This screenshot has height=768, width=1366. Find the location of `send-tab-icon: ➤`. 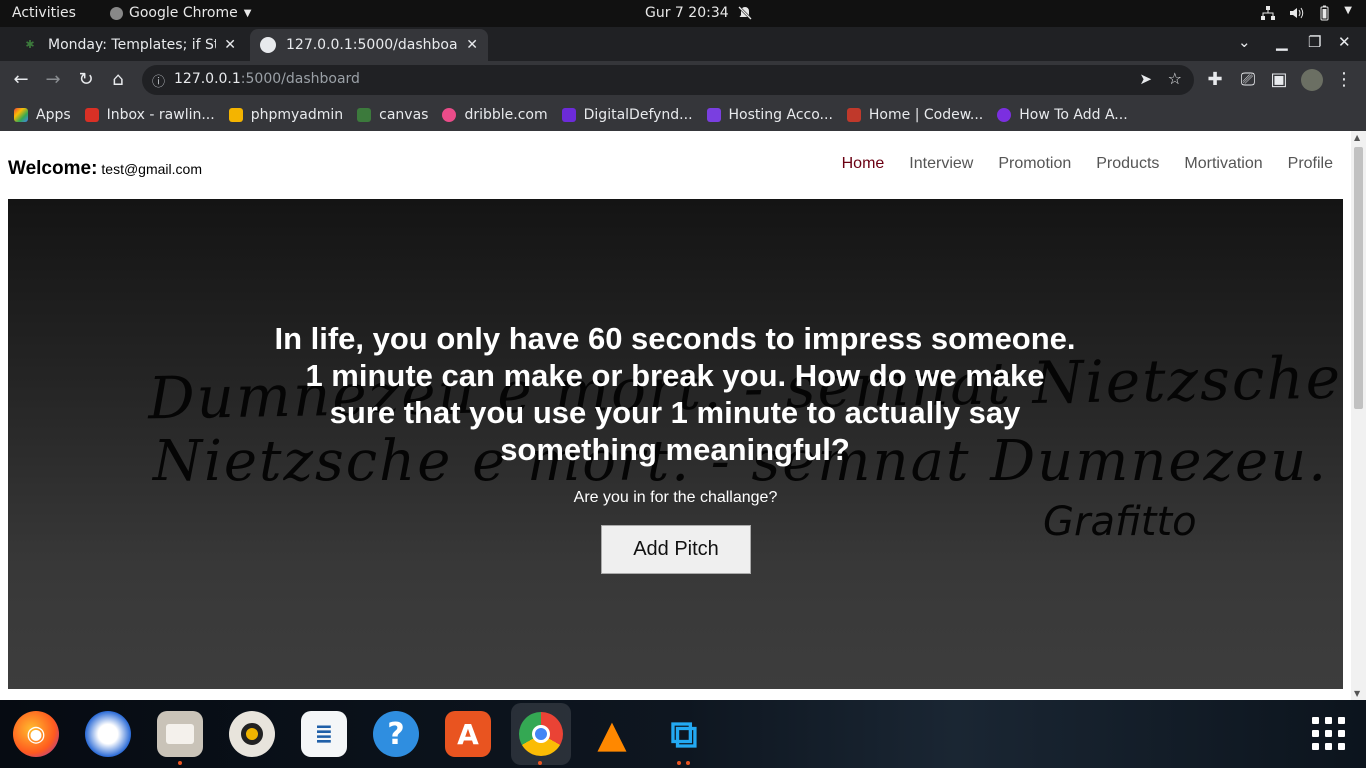

send-tab-icon: ➤ is located at coordinates (1145, 79).